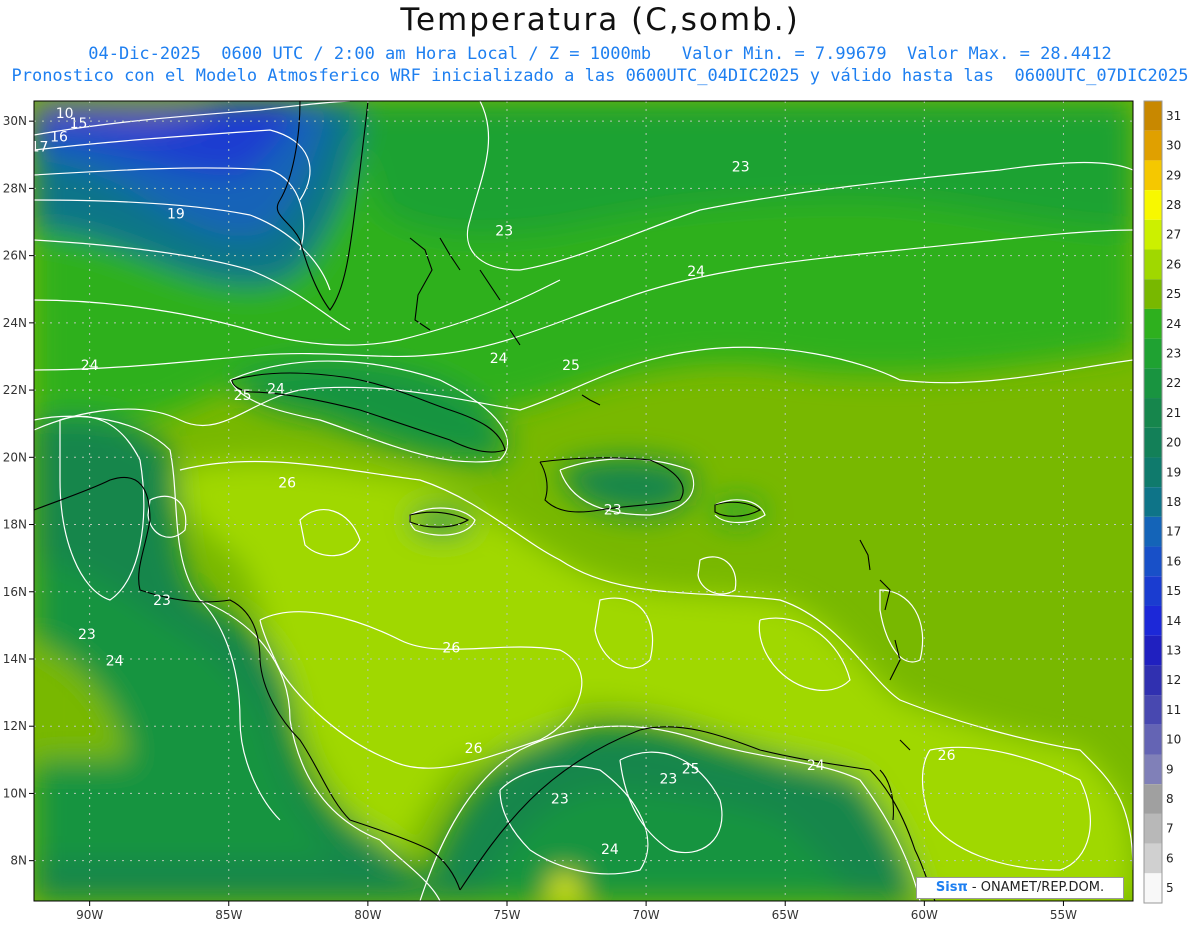 The height and width of the screenshot is (927, 1200). What do you see at coordinates (1173, 146) in the screenshot?
I see `colorbar-label: 30` at bounding box center [1173, 146].